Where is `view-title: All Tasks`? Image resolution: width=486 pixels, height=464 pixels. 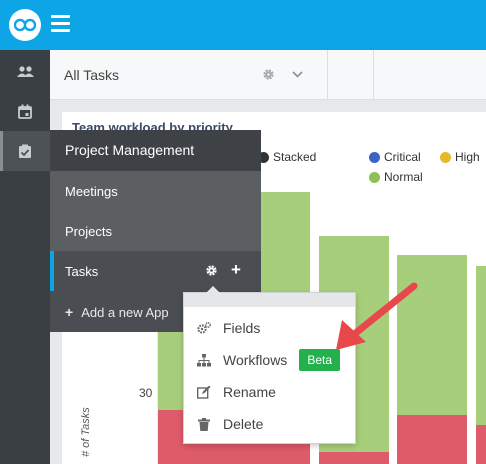 view-title: All Tasks is located at coordinates (91, 75).